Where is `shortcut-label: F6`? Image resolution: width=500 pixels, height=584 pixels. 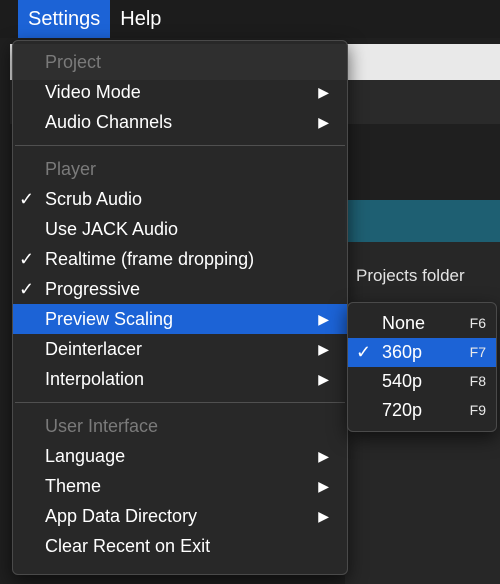 shortcut-label: F6 is located at coordinates (477, 323).